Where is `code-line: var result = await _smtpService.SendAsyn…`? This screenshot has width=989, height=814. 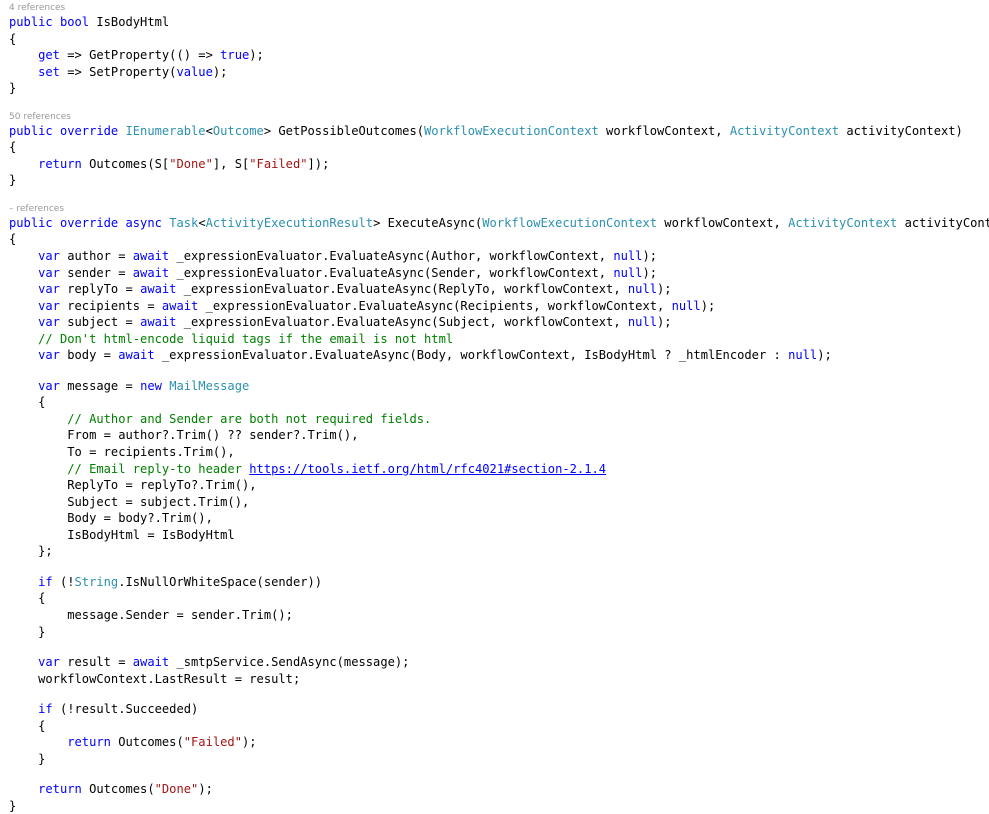 code-line: var result = await _smtpService.SendAsyn… is located at coordinates (497, 662).